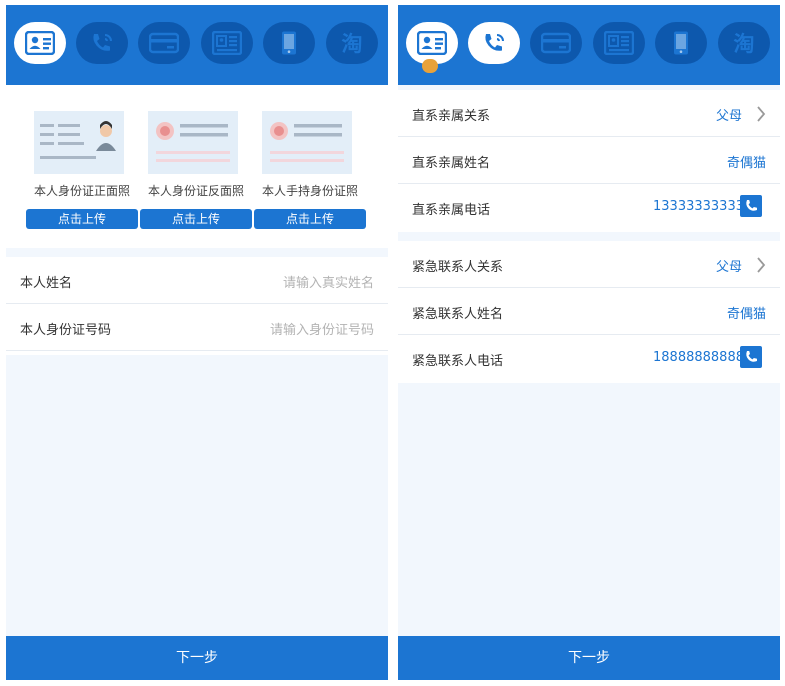 The width and height of the screenshot is (785, 686). What do you see at coordinates (589, 207) in the screenshot?
I see `relative-phone-row: 直系亲属电话 13333333333` at bounding box center [589, 207].